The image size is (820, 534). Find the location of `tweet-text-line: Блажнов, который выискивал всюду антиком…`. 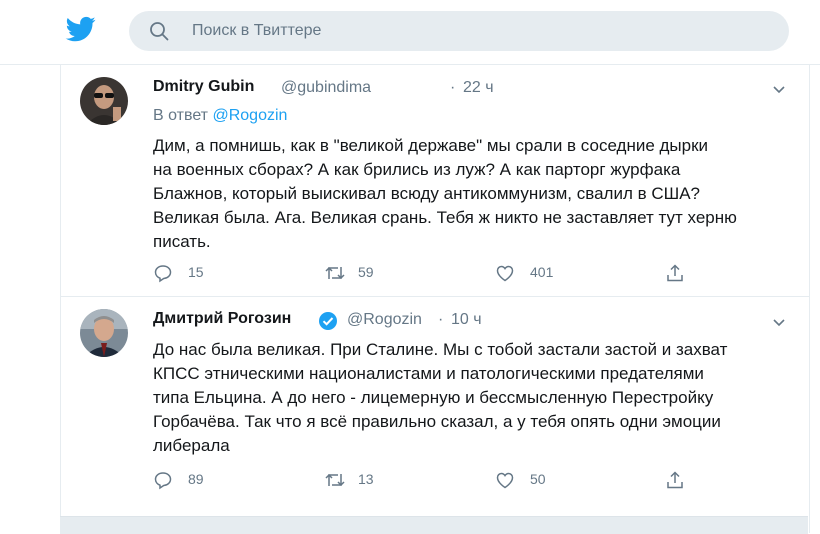

tweet-text-line: Блажнов, который выискивал всюду антиком… is located at coordinates (427, 193).